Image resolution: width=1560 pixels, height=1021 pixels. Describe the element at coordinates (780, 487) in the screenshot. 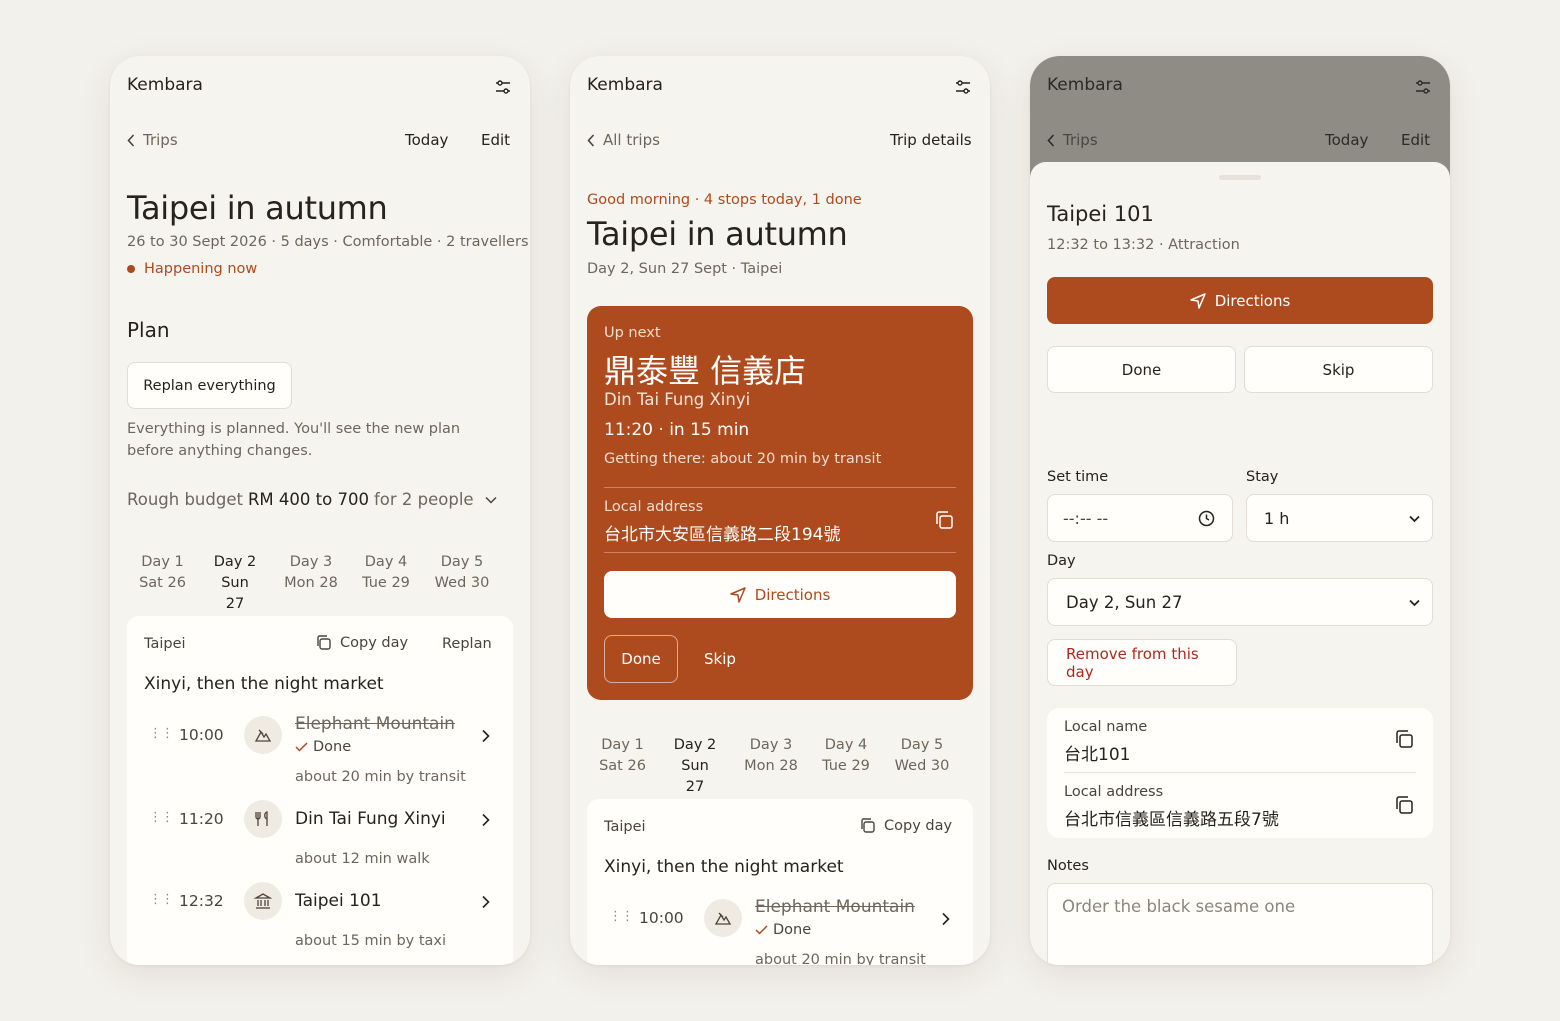

I see `divider` at that location.